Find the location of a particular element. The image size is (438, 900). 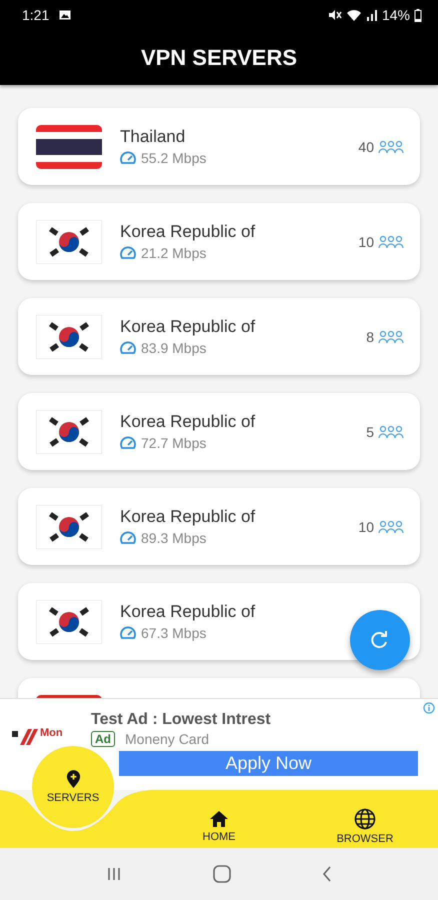

server-card: Korea Republic of 21.2 Mbps 10 is located at coordinates (219, 241).